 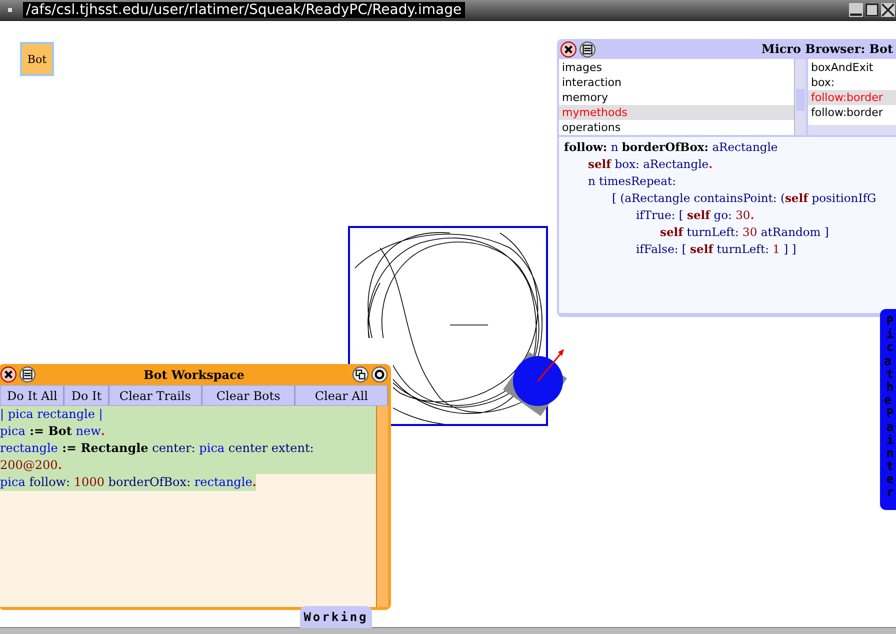 What do you see at coordinates (852, 112) in the screenshot?
I see `method-item: follow:border` at bounding box center [852, 112].